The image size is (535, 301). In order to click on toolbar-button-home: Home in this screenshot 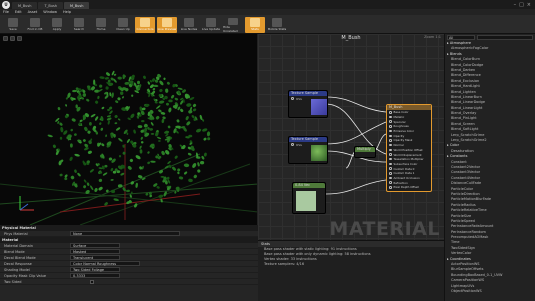, I will do `click(101, 25)`.